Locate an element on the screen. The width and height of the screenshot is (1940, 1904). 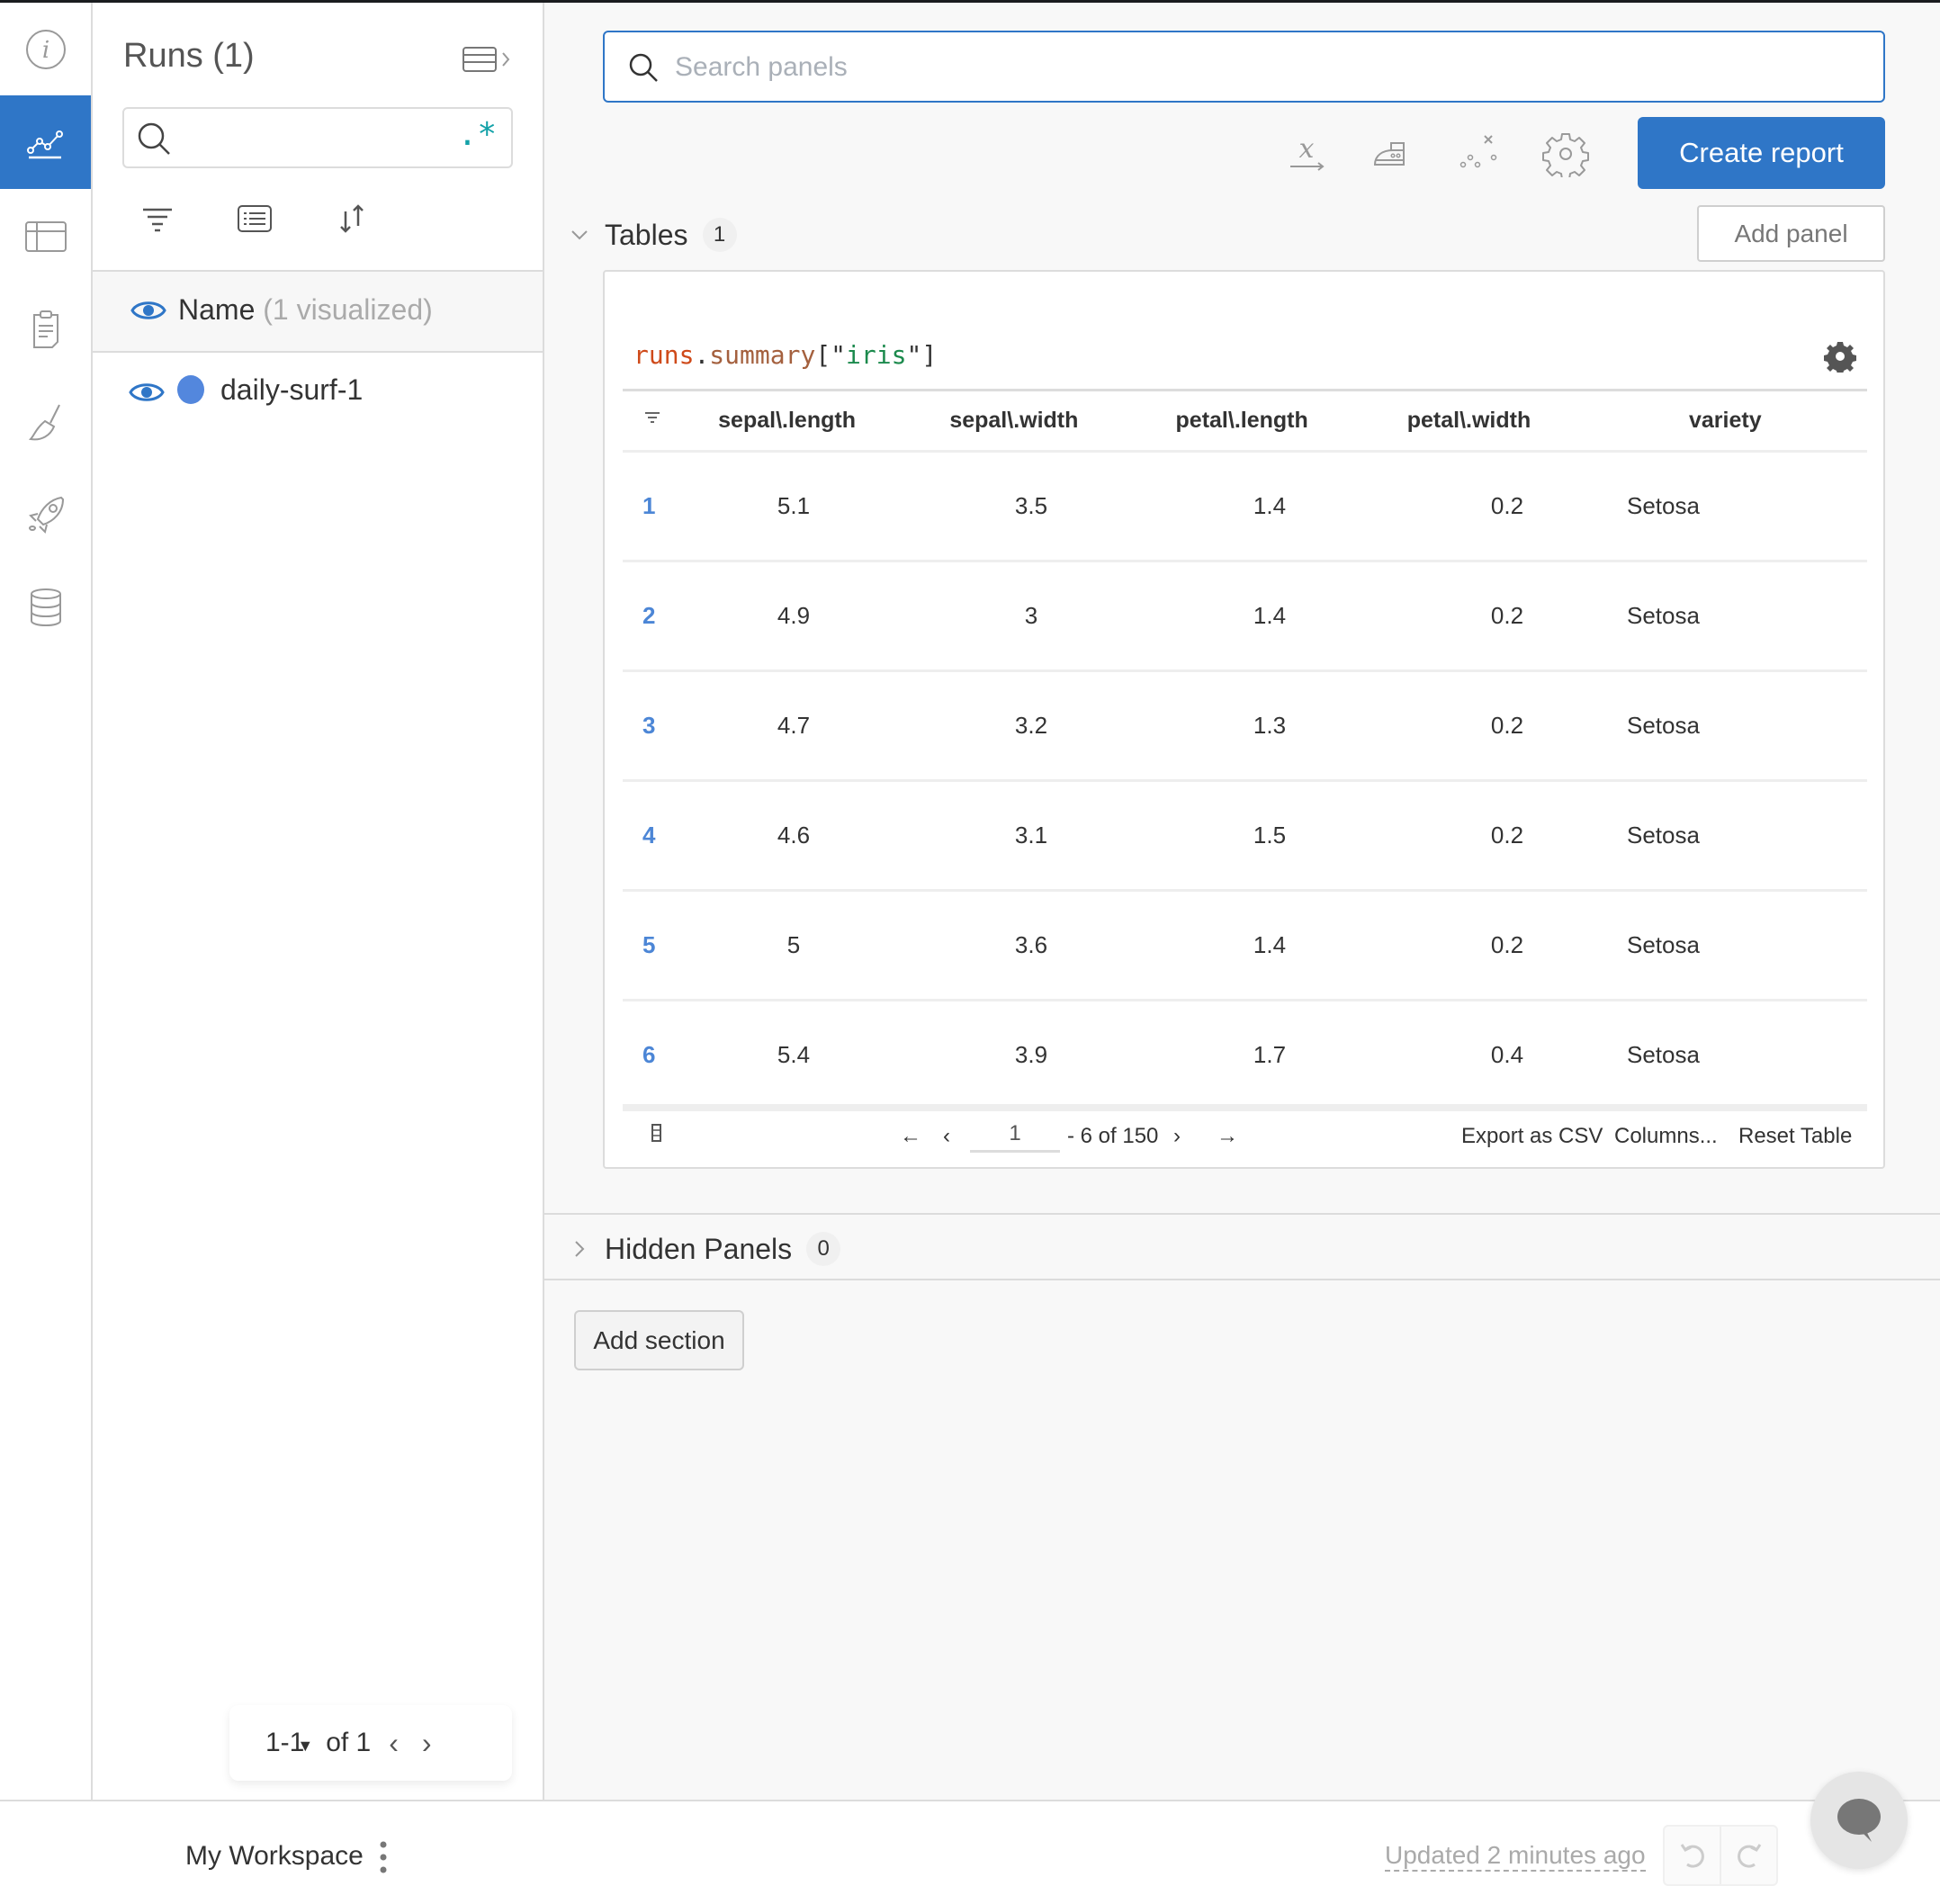
row-index-link: 6 is located at coordinates (650, 1055).